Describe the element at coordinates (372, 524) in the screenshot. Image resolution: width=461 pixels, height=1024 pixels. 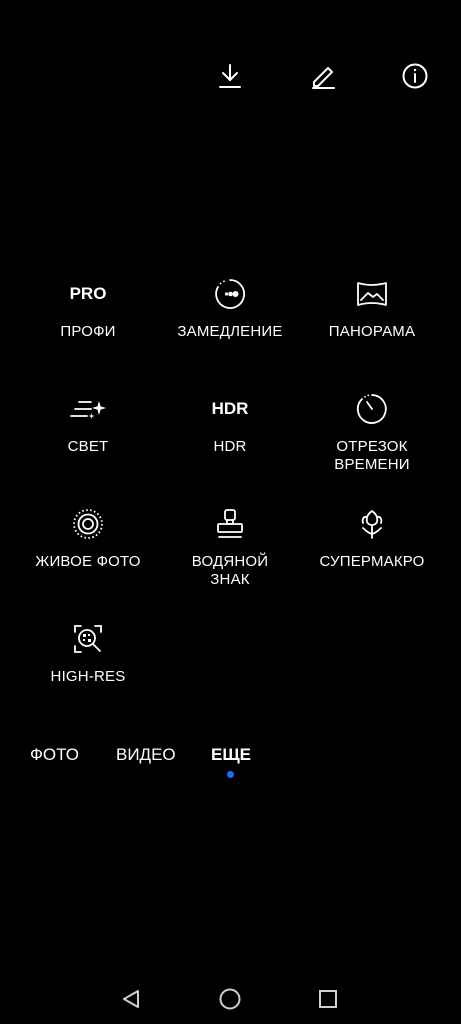
I see `super-macro-icon` at that location.